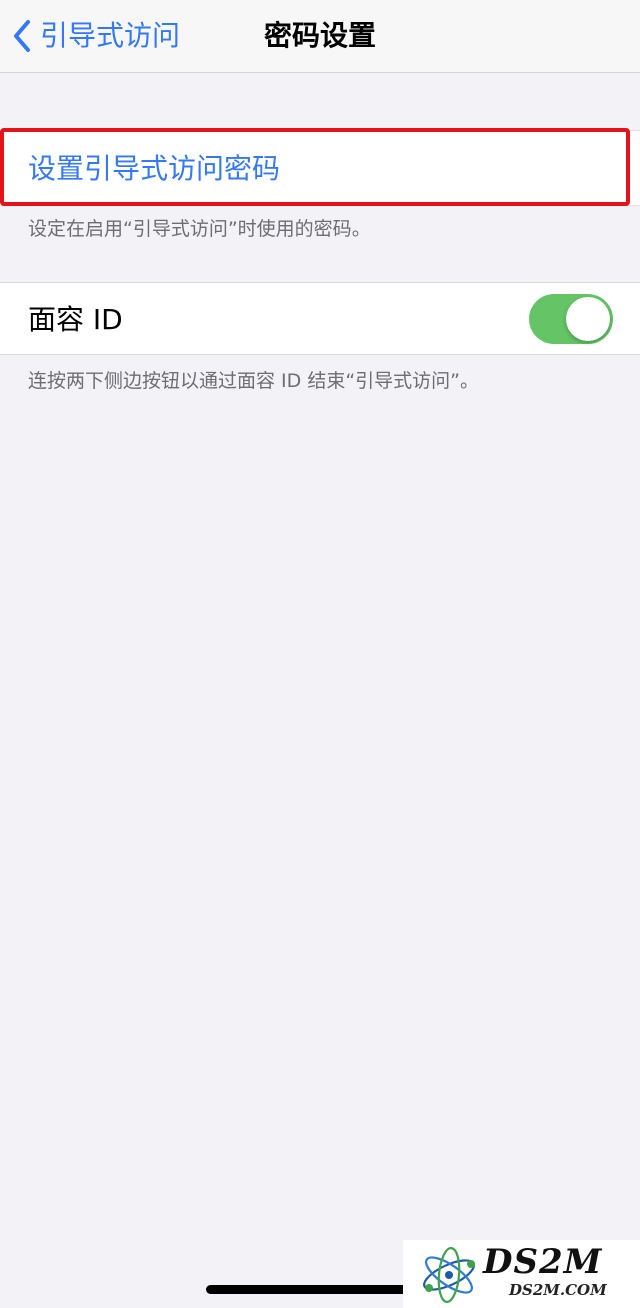 Image resolution: width=640 pixels, height=1308 pixels. I want to click on toggle-knob, so click(588, 319).